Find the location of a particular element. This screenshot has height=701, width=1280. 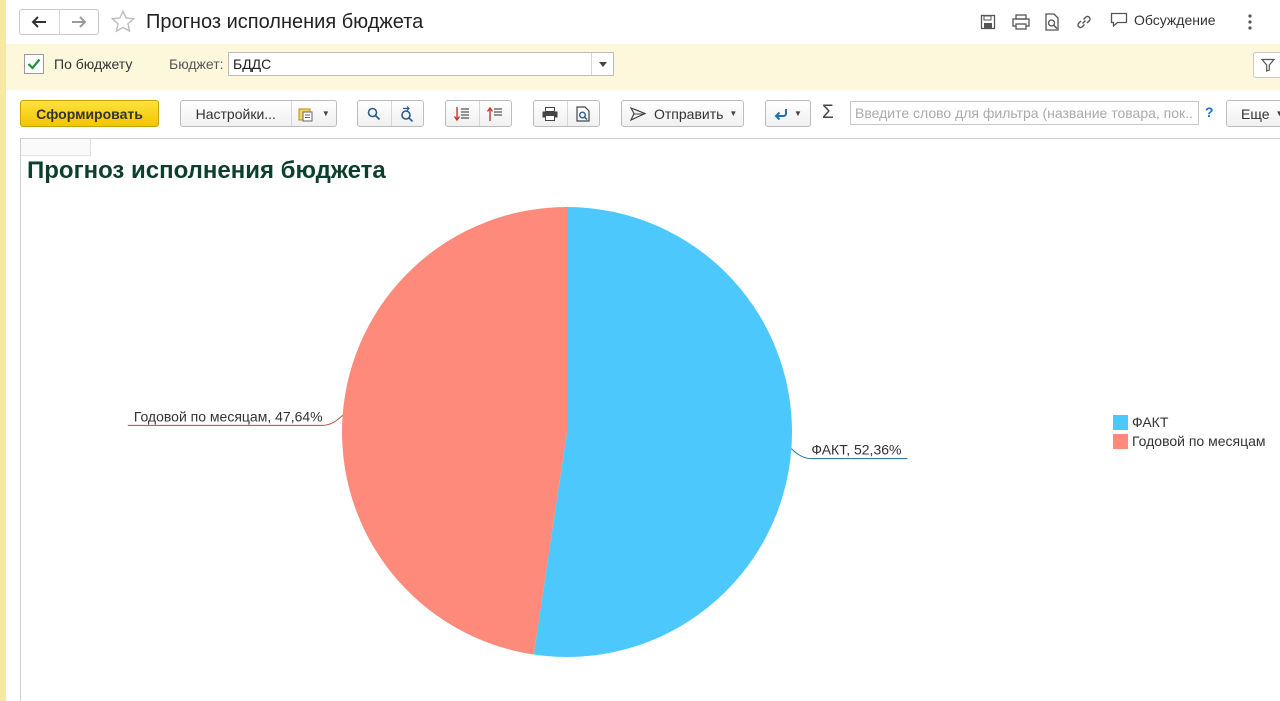

find-next-button is located at coordinates (406, 113).